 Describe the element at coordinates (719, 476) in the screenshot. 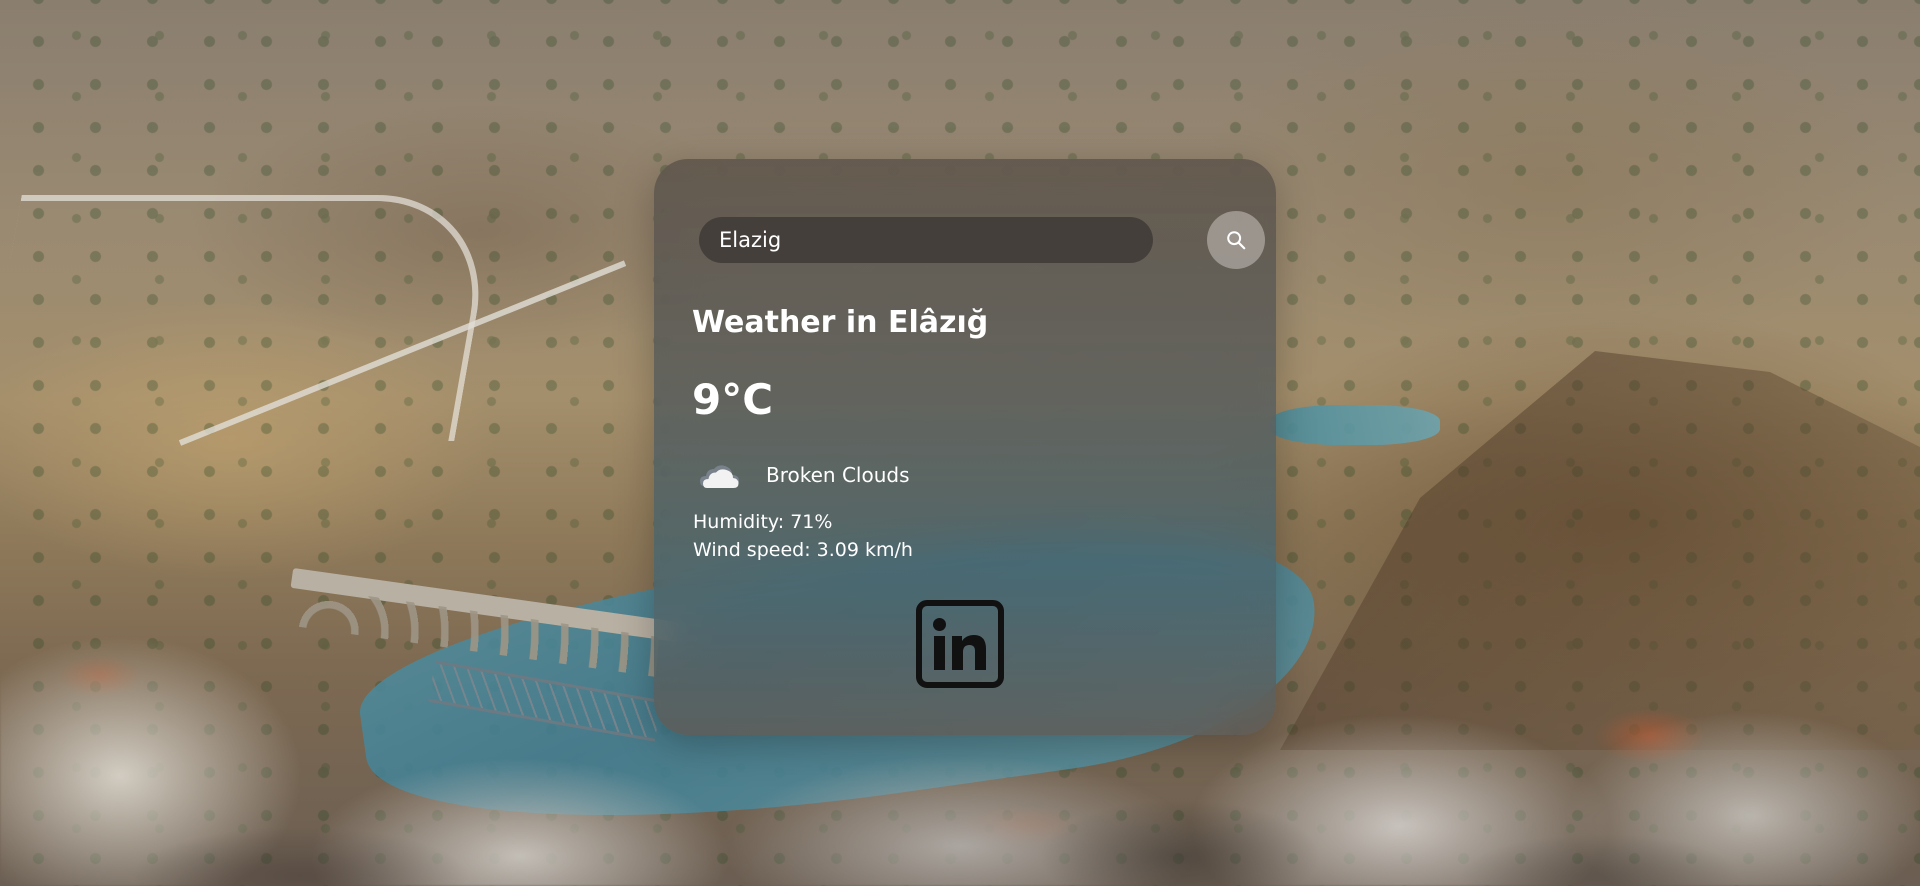

I see `cloud-icon` at that location.